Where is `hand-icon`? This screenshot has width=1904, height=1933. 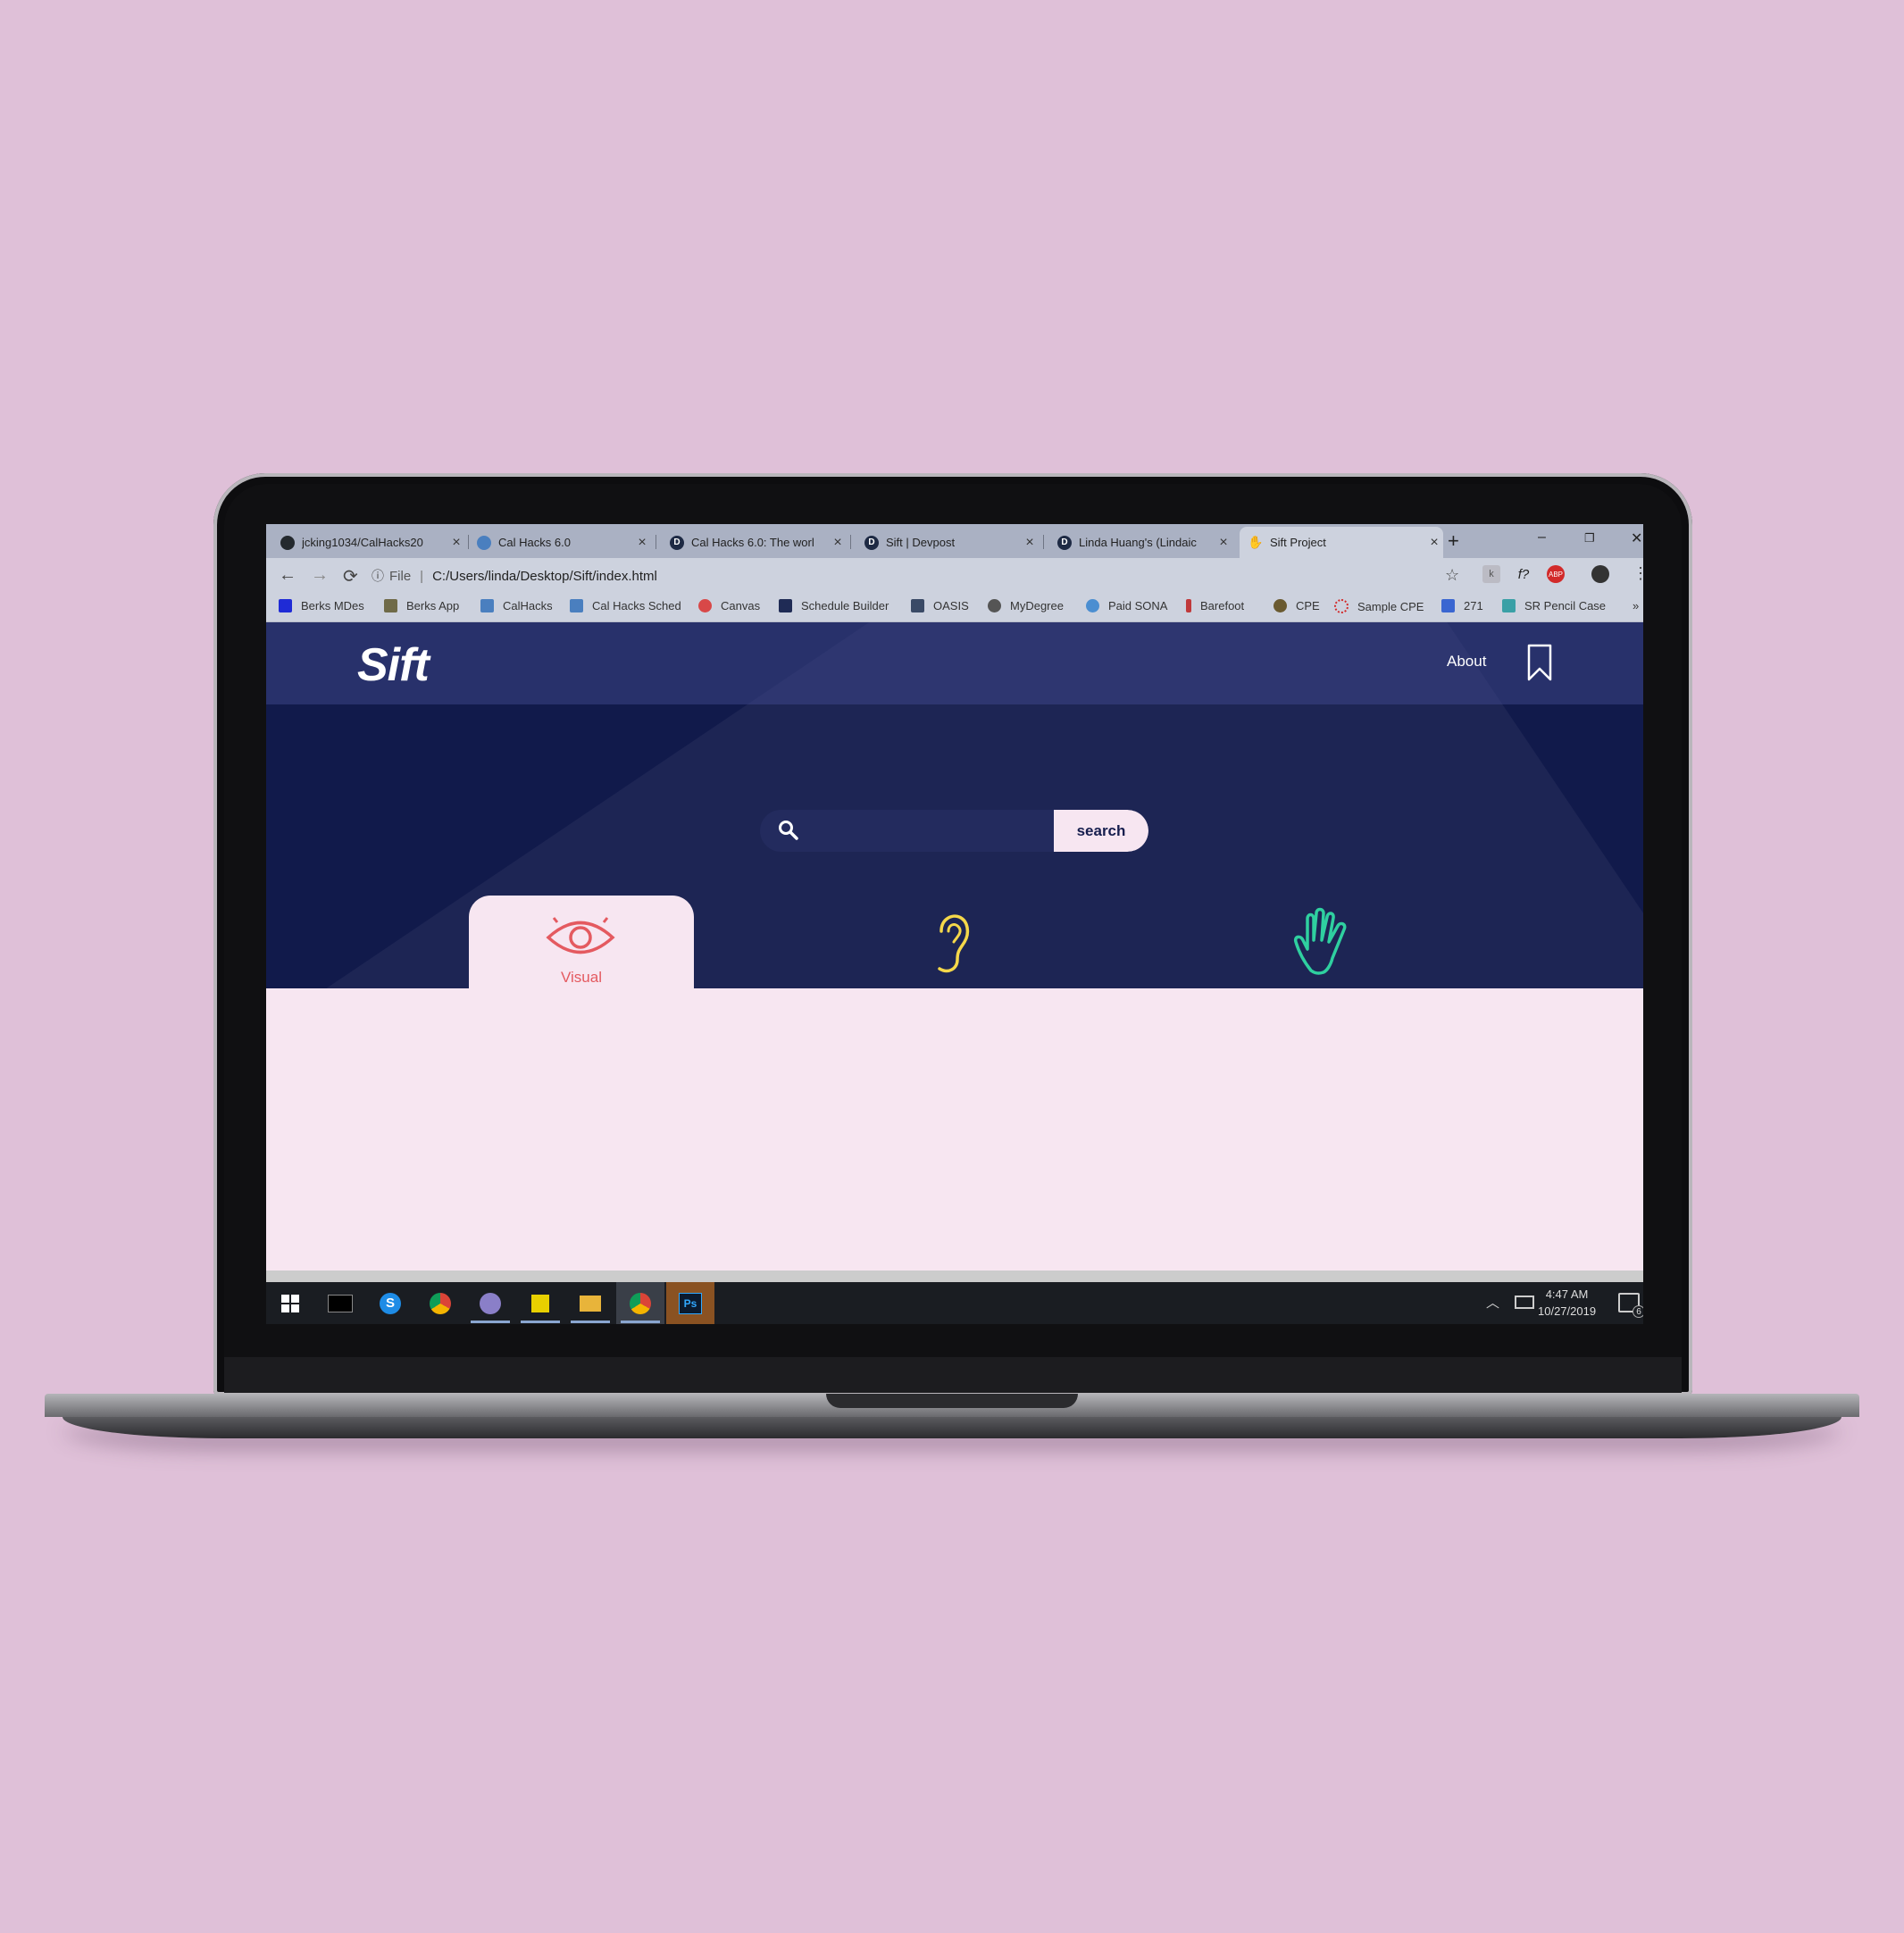
hand-icon is located at coordinates (1325, 942).